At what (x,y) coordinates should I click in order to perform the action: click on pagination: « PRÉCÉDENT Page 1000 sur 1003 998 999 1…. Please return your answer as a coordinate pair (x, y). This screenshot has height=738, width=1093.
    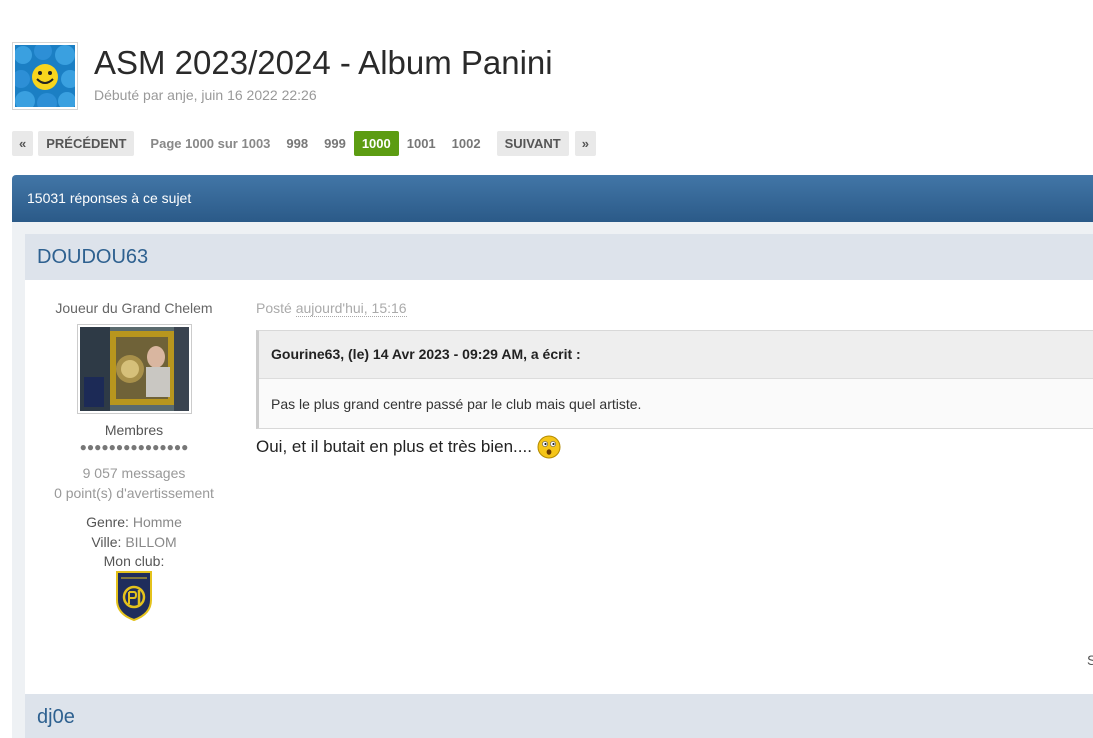
    Looking at the image, I should click on (304, 143).